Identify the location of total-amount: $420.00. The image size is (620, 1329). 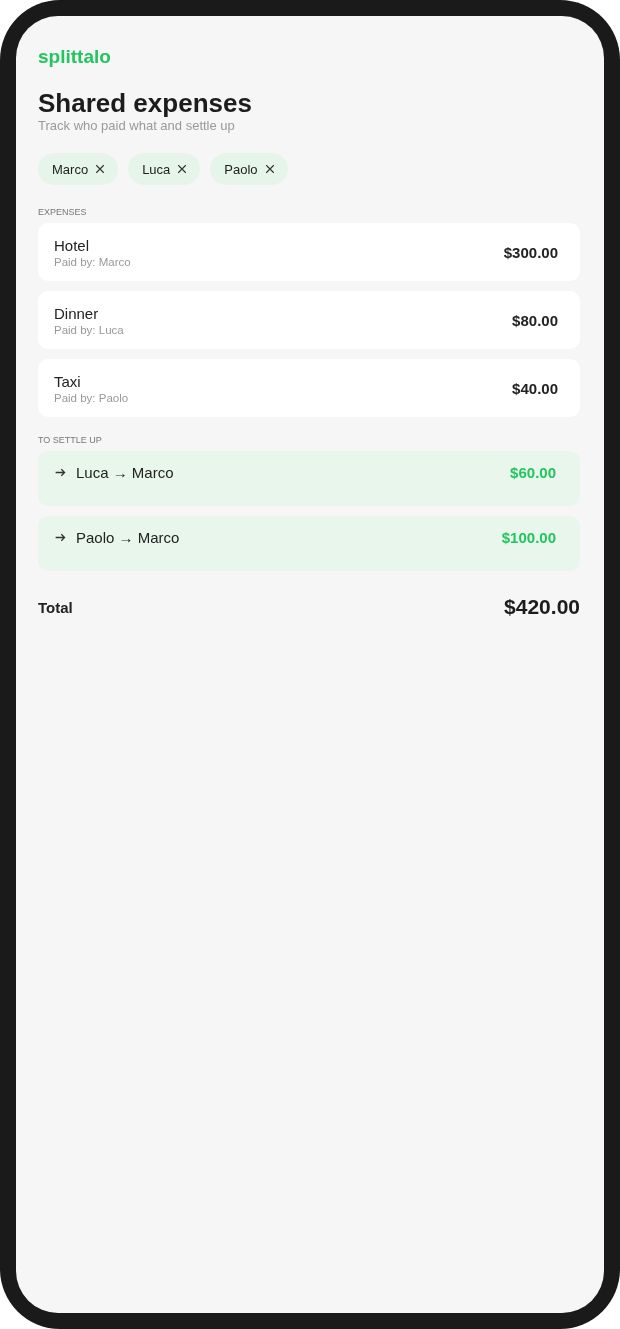
(542, 607).